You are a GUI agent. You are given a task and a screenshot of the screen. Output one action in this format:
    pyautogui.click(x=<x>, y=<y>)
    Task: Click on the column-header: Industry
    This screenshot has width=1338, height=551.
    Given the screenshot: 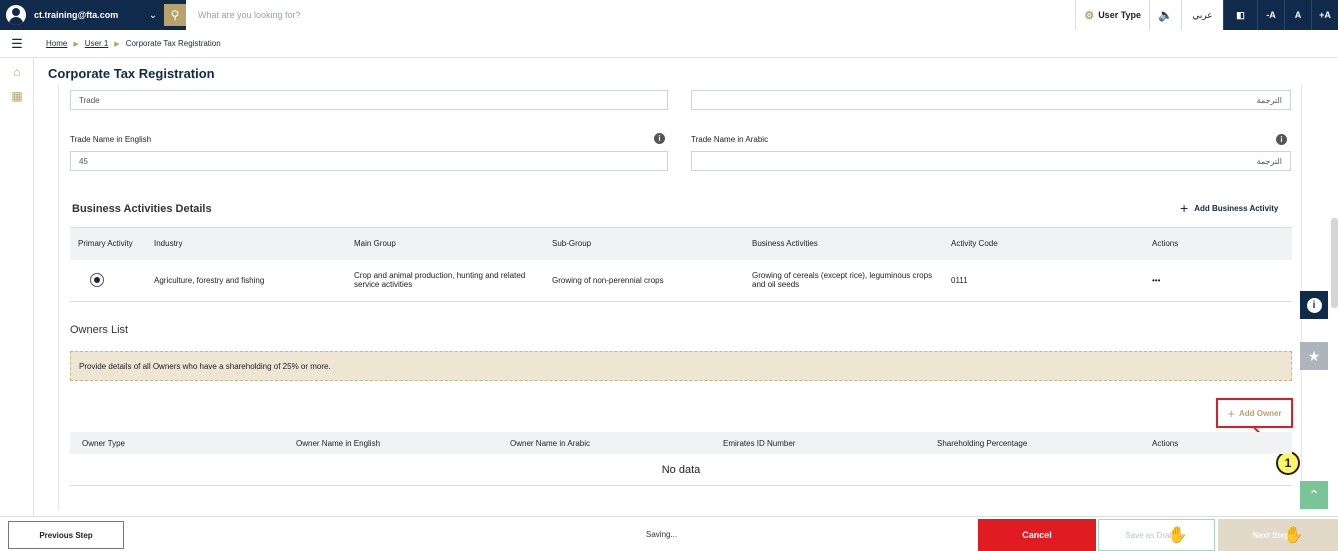 What is the action you would take?
    pyautogui.click(x=246, y=243)
    